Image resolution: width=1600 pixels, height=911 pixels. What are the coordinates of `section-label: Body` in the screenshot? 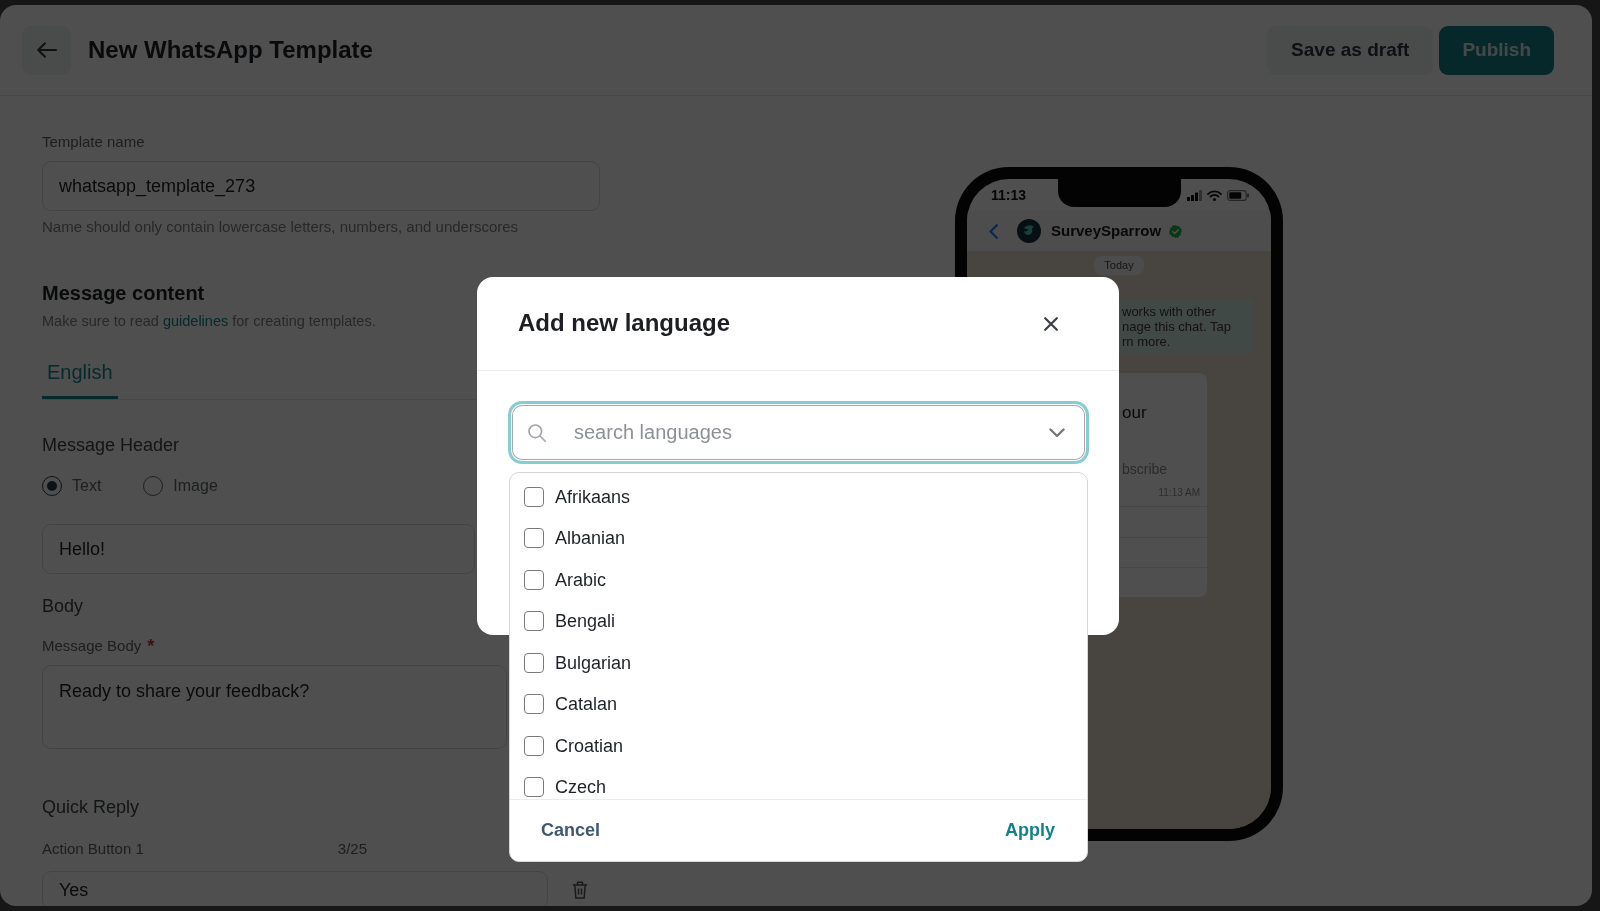 It's located at (63, 606).